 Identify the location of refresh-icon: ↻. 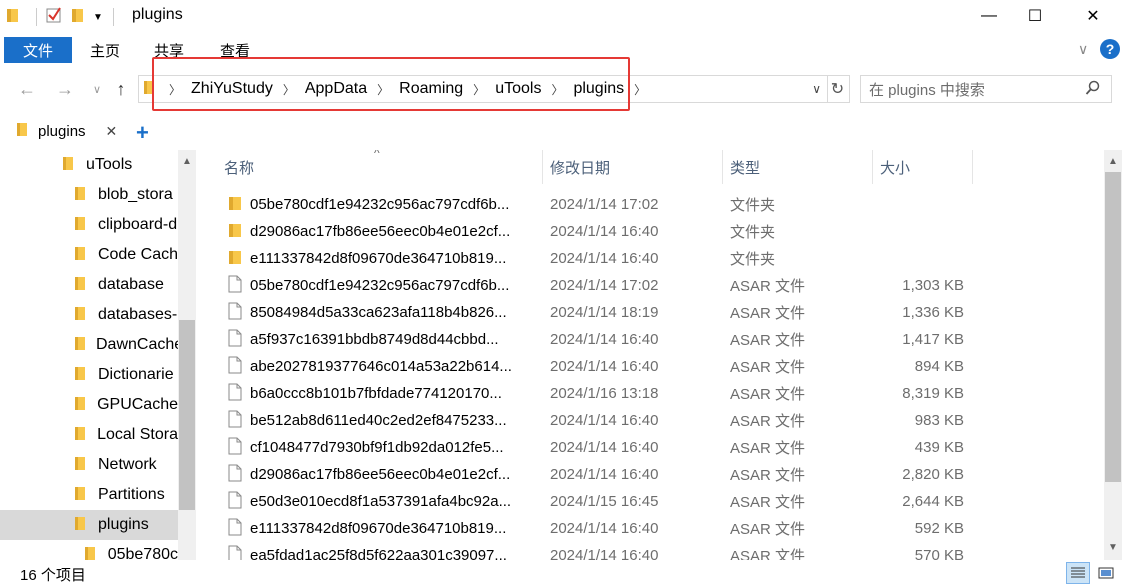
(838, 89).